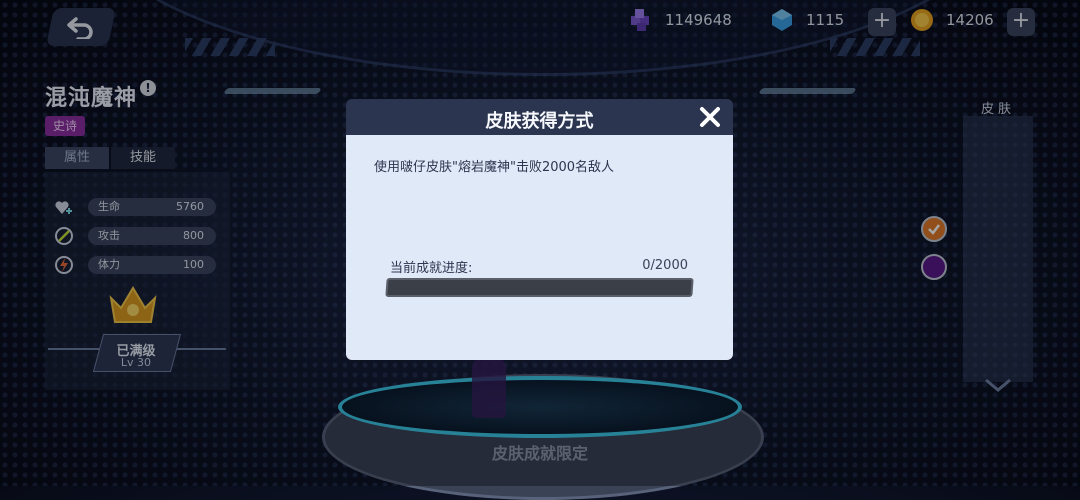  What do you see at coordinates (388, 287) in the screenshot?
I see `progress-fill` at bounding box center [388, 287].